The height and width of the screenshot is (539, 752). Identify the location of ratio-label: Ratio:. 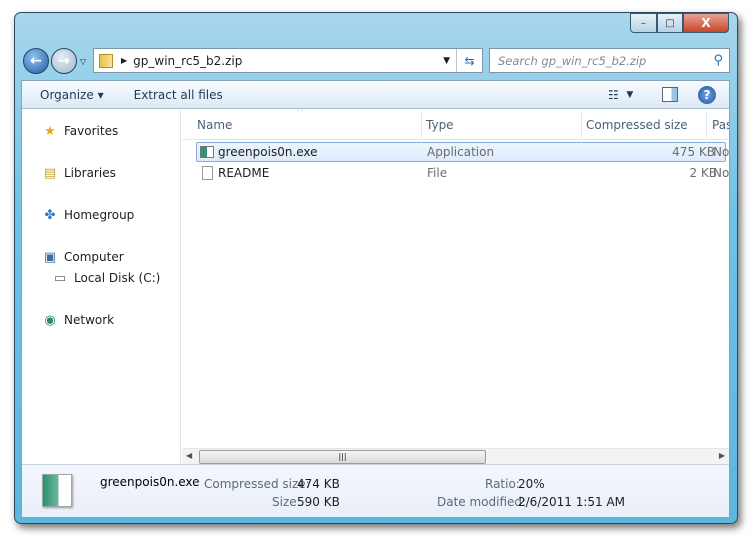
(502, 484).